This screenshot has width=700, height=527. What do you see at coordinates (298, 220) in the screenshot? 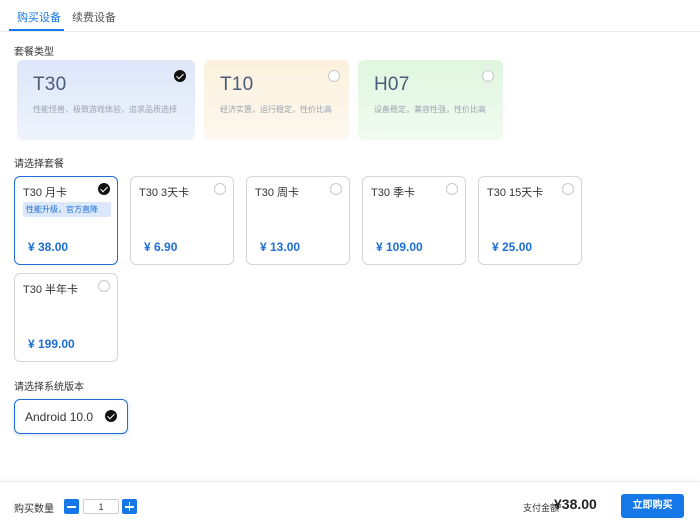
I see `plan-card-weekly: T30 周卡 ¥ 13.00` at bounding box center [298, 220].